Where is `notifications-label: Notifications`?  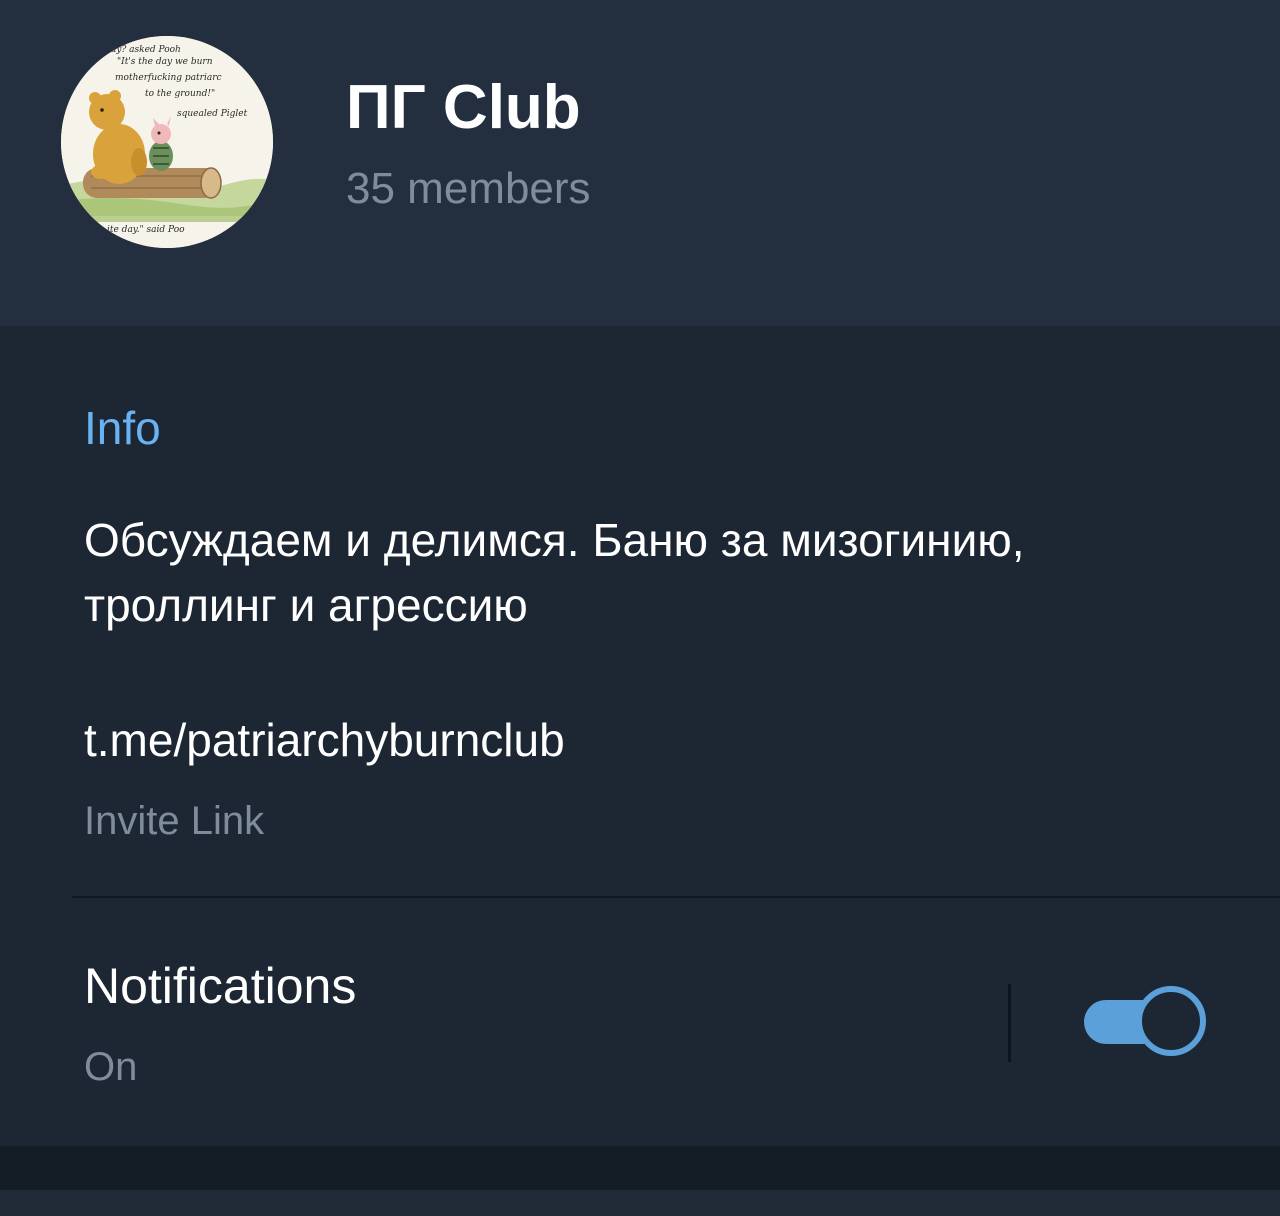 notifications-label: Notifications is located at coordinates (220, 986).